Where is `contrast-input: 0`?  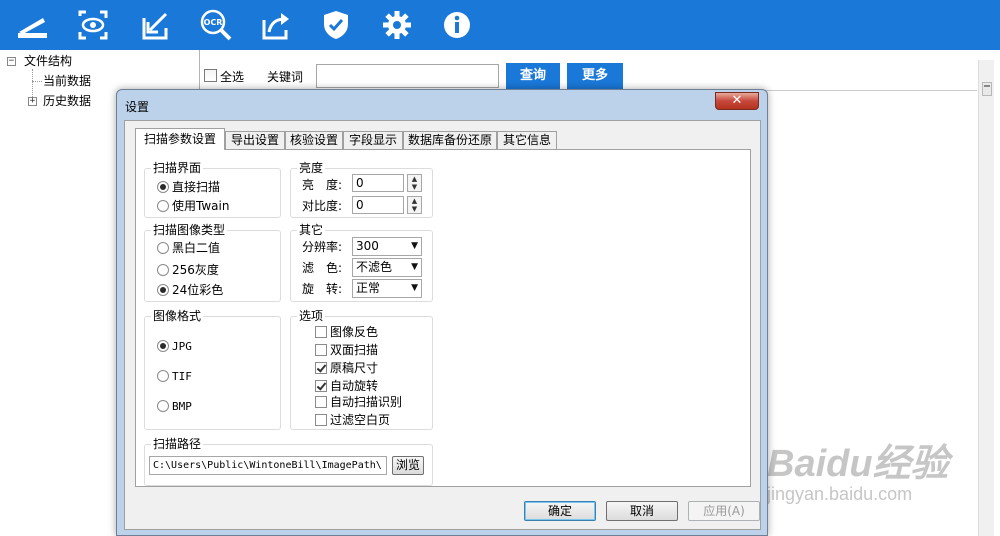 contrast-input: 0 is located at coordinates (378, 205).